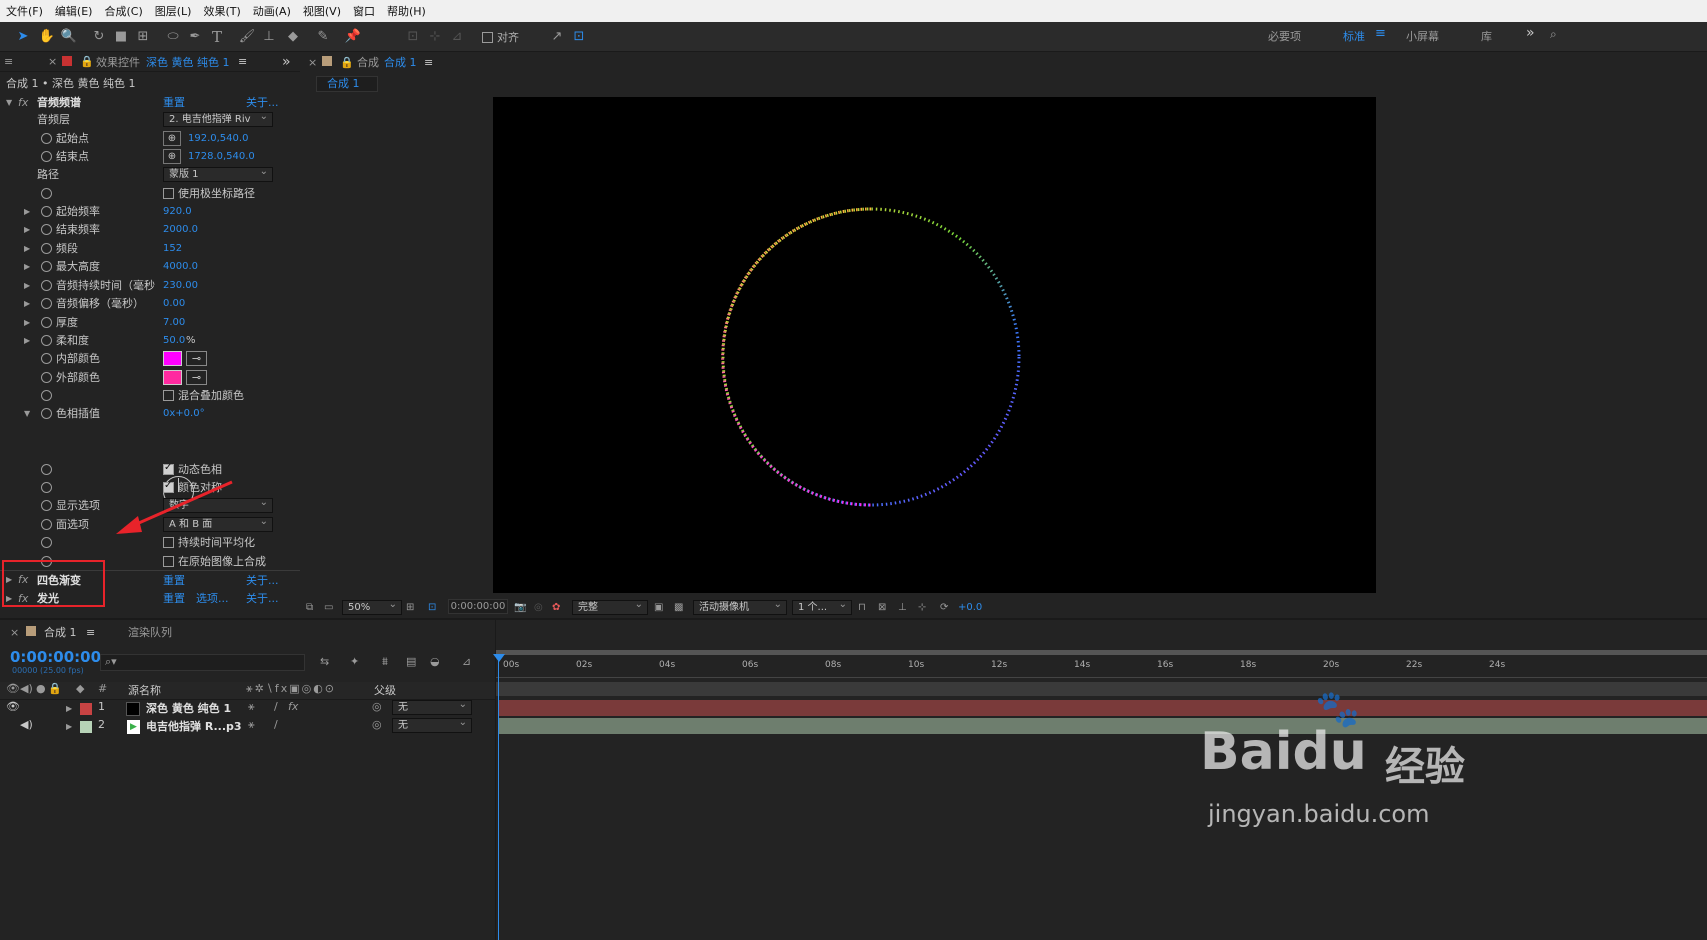 Image resolution: width=1707 pixels, height=940 pixels. I want to click on show-snapshot-icon: ◎, so click(538, 607).